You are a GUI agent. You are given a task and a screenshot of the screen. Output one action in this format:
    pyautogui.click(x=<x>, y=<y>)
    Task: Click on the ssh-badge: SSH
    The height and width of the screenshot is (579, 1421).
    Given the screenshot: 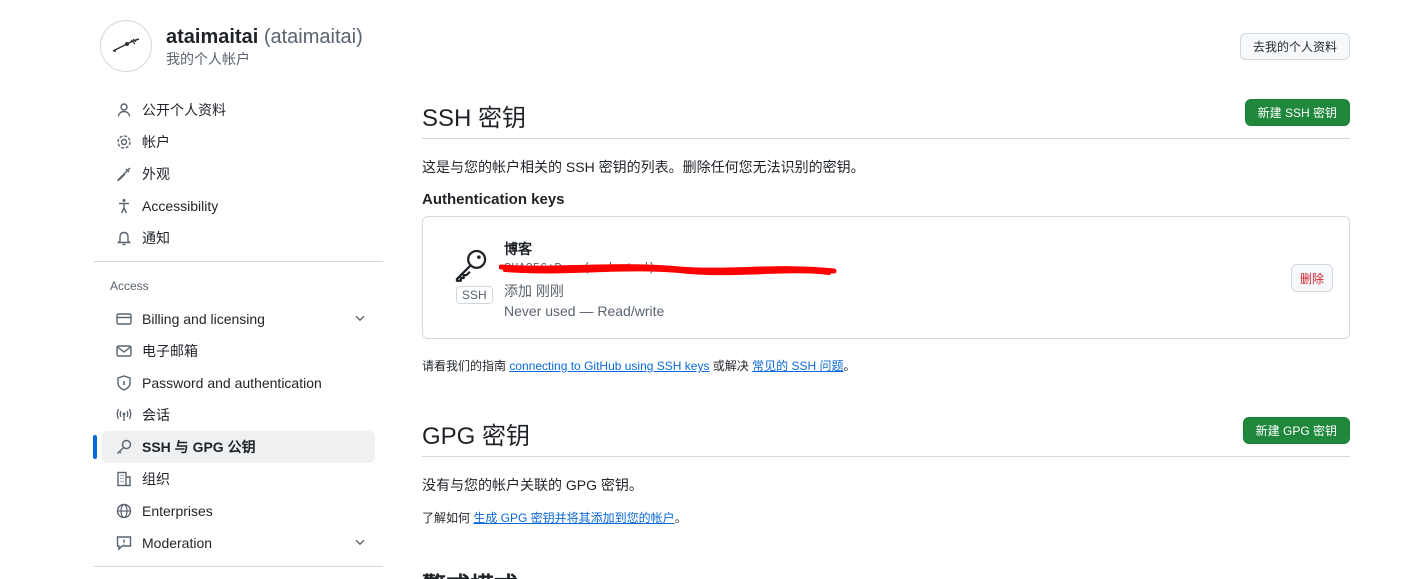 What is the action you would take?
    pyautogui.click(x=474, y=295)
    